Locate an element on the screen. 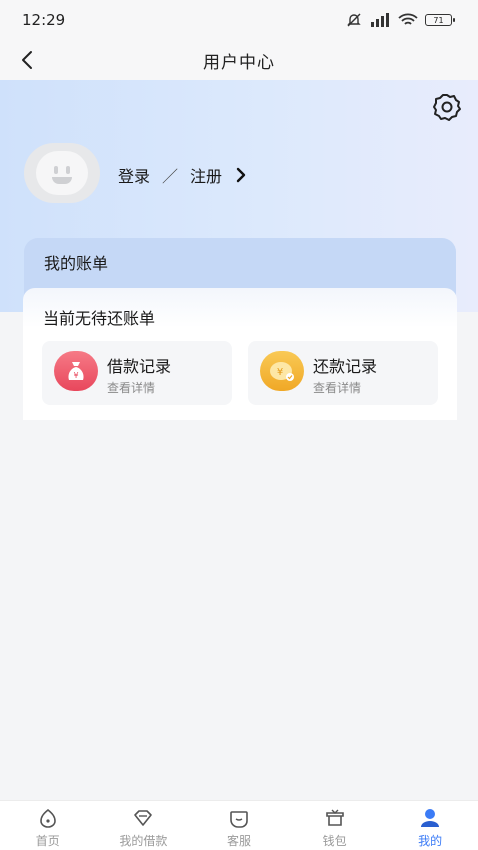 The image size is (478, 850). borrow-record-card: ¥ 借款记录 查看详情 is located at coordinates (137, 373).